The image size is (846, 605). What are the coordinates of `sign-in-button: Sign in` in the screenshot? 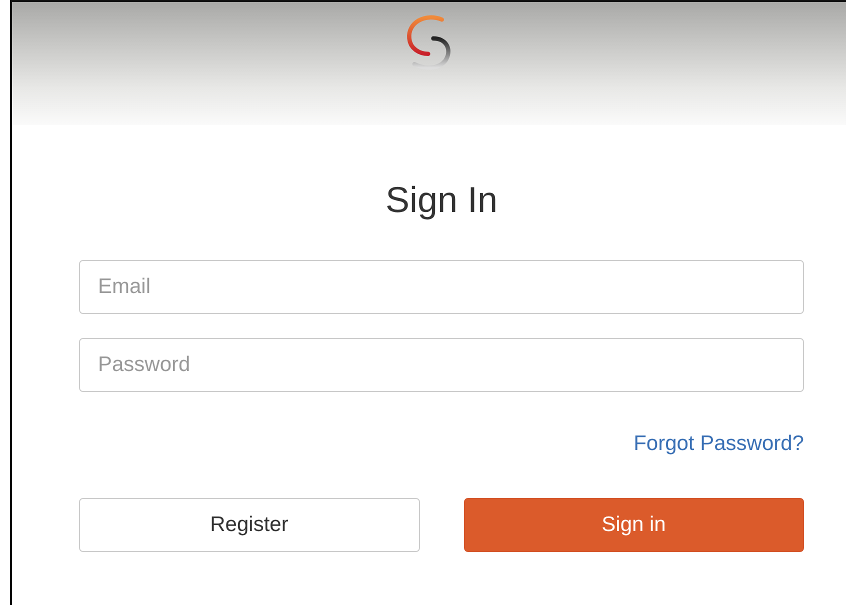 It's located at (634, 525).